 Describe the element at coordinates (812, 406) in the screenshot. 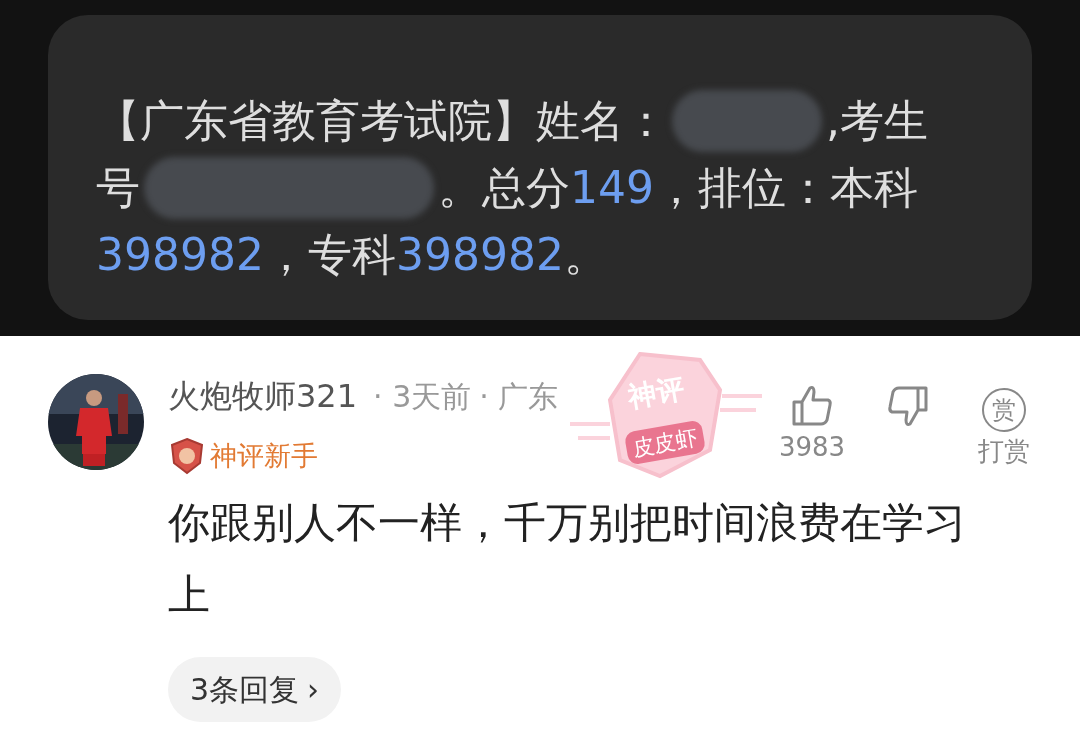

I see `thumbs-up-icon` at that location.